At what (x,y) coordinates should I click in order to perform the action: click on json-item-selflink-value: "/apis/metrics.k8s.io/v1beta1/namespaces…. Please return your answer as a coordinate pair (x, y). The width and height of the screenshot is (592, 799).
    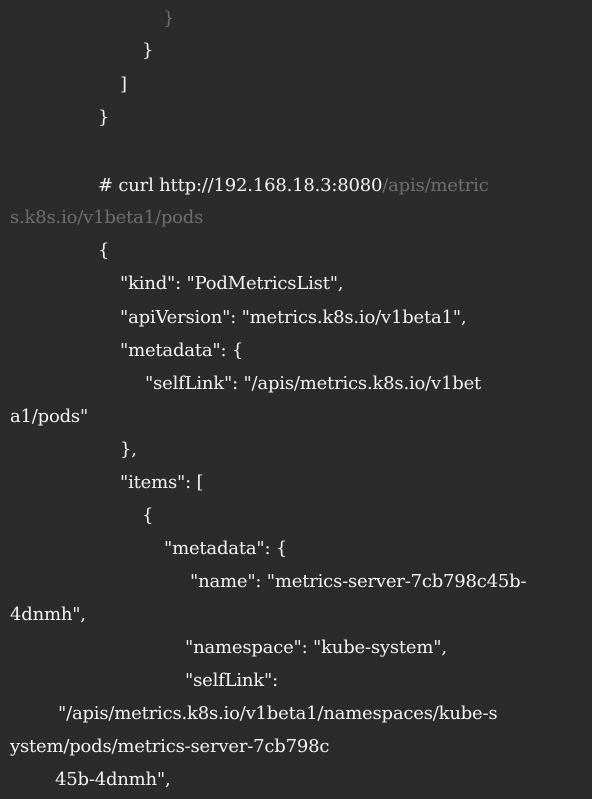
    Looking at the image, I should click on (278, 713).